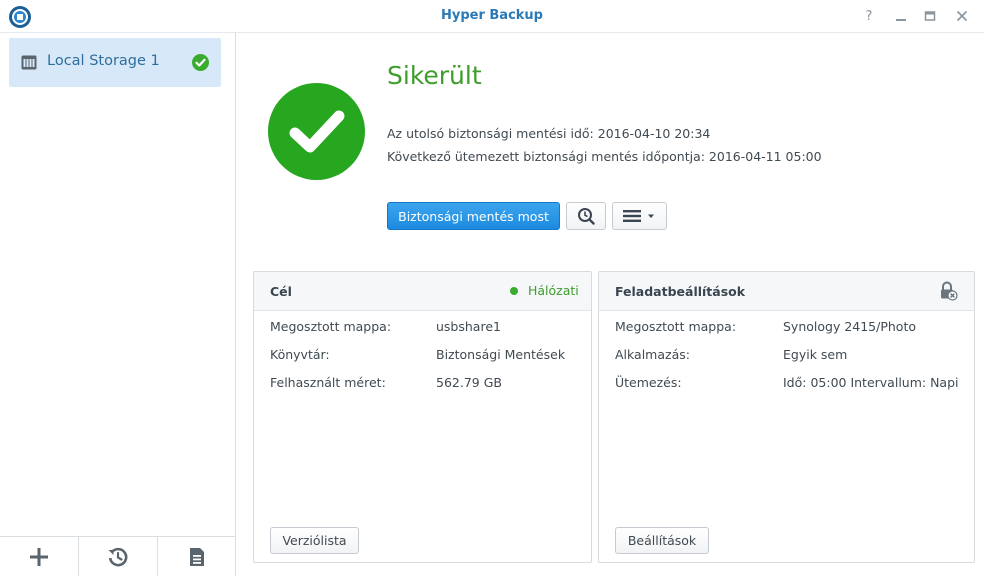 The width and height of the screenshot is (984, 576). I want to click on target-row-value: usbshare1, so click(468, 326).